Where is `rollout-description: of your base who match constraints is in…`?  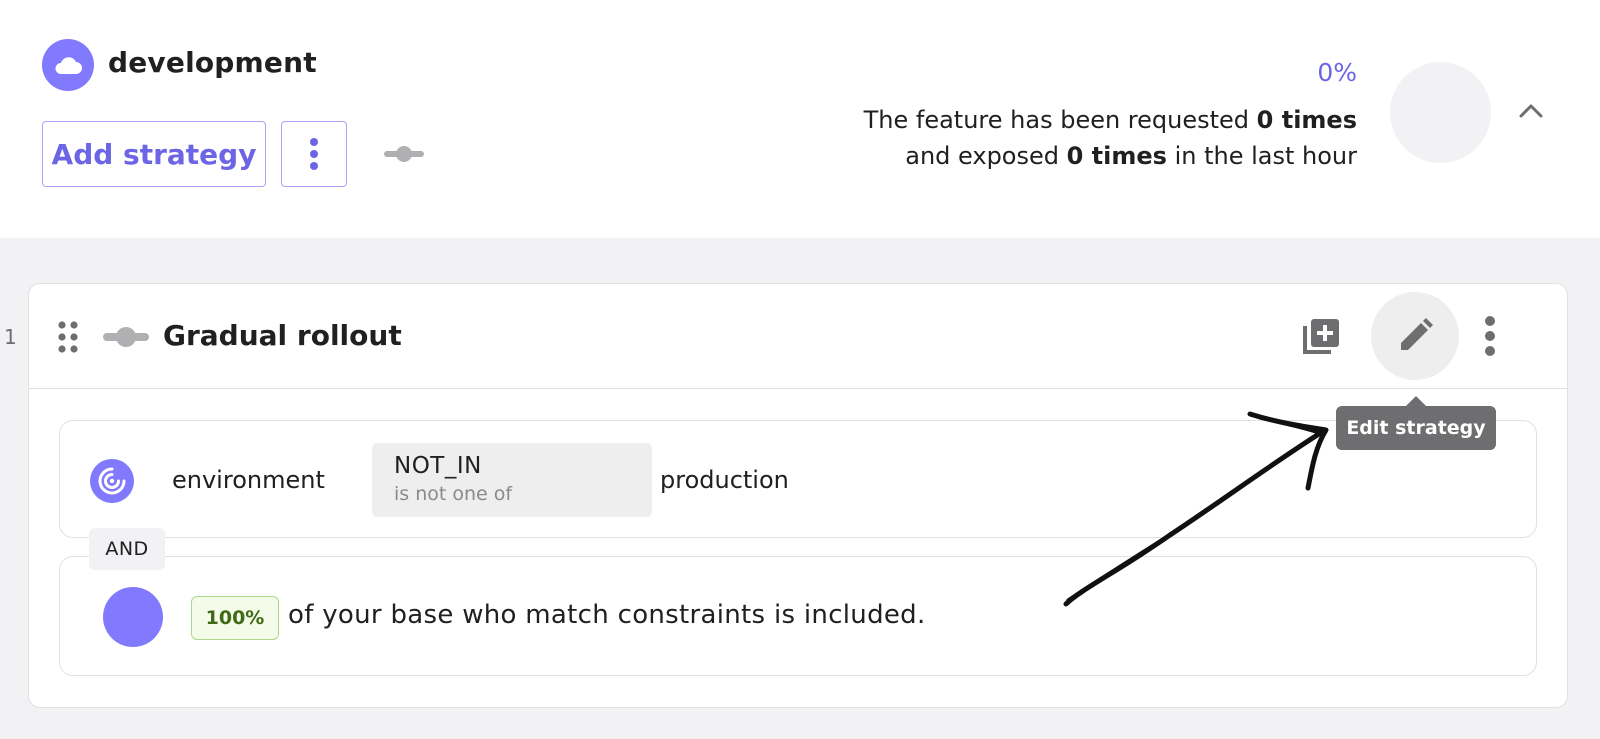
rollout-description: of your base who match constraints is in… is located at coordinates (607, 615).